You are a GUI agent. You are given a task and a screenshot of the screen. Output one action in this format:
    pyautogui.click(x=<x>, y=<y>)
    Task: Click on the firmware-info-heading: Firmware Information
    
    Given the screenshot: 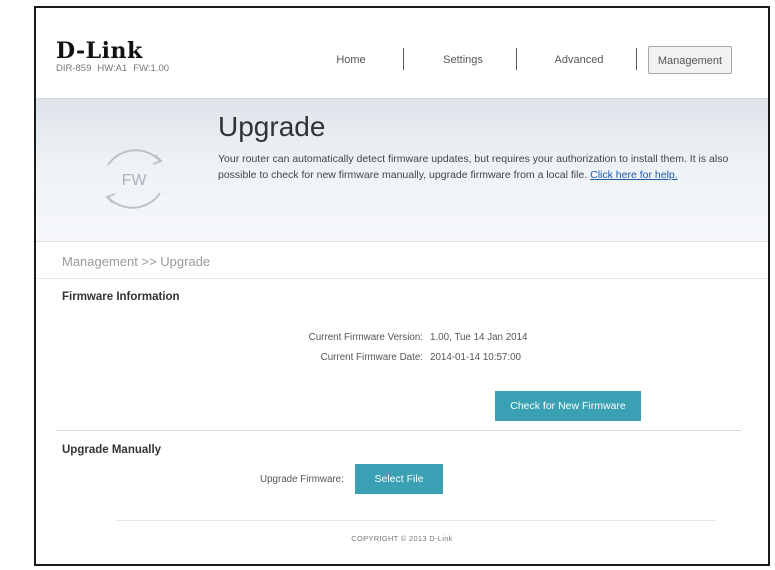 What is the action you would take?
    pyautogui.click(x=121, y=297)
    